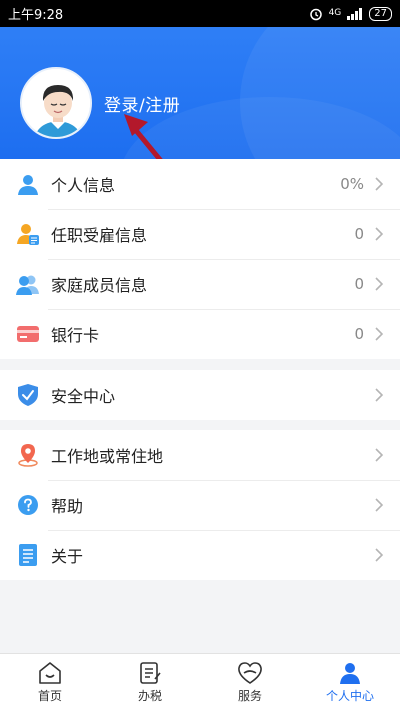 The height and width of the screenshot is (711, 400). I want to click on menu-item-help: 帮助, so click(200, 505).